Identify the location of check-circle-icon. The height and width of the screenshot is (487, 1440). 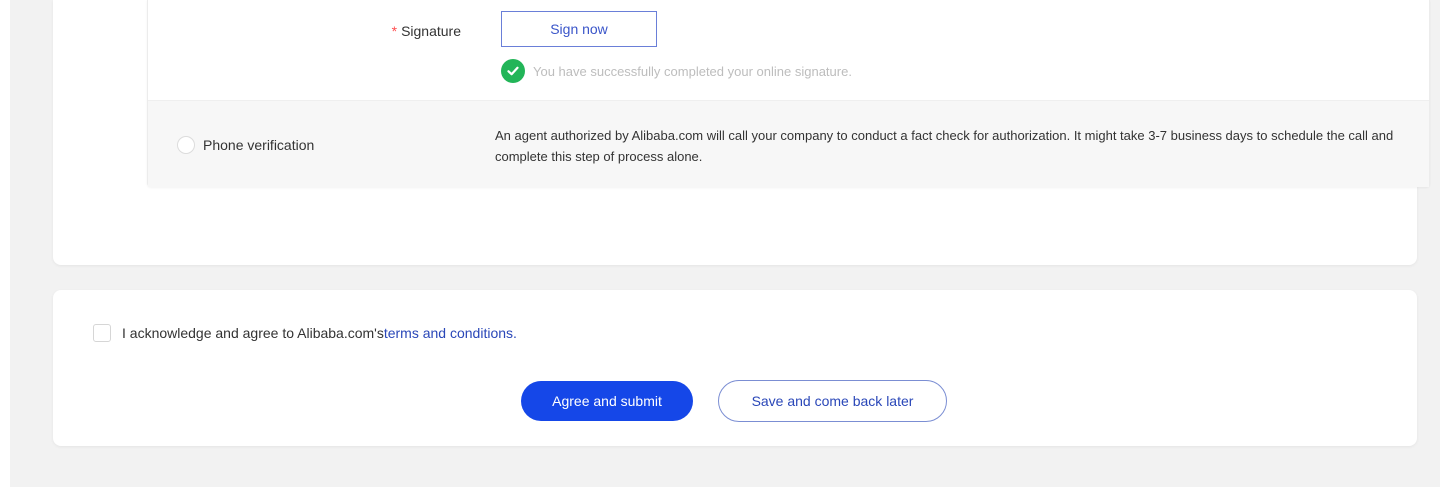
(513, 71).